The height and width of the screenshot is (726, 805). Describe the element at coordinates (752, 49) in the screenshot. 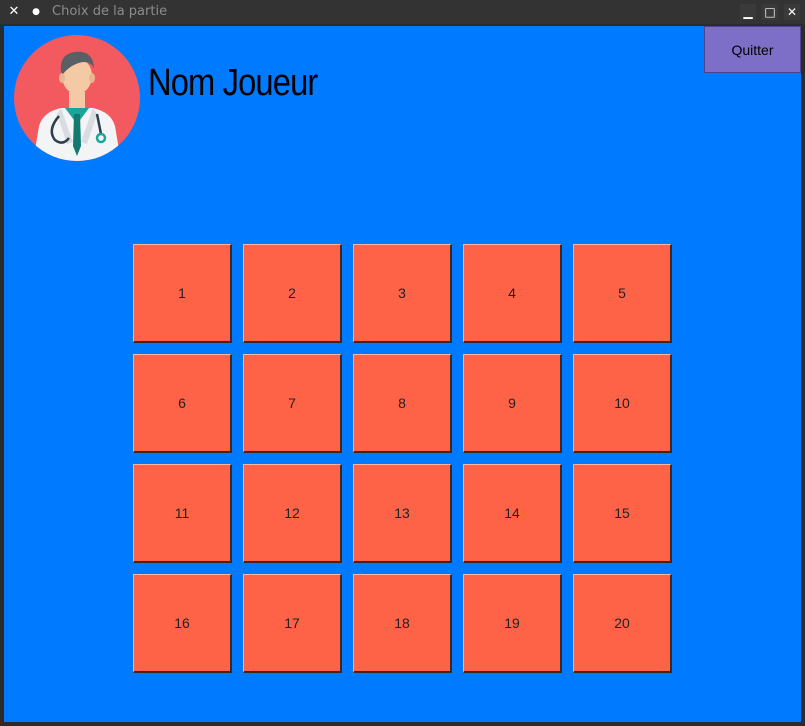

I see `quit-button: Quitter` at that location.